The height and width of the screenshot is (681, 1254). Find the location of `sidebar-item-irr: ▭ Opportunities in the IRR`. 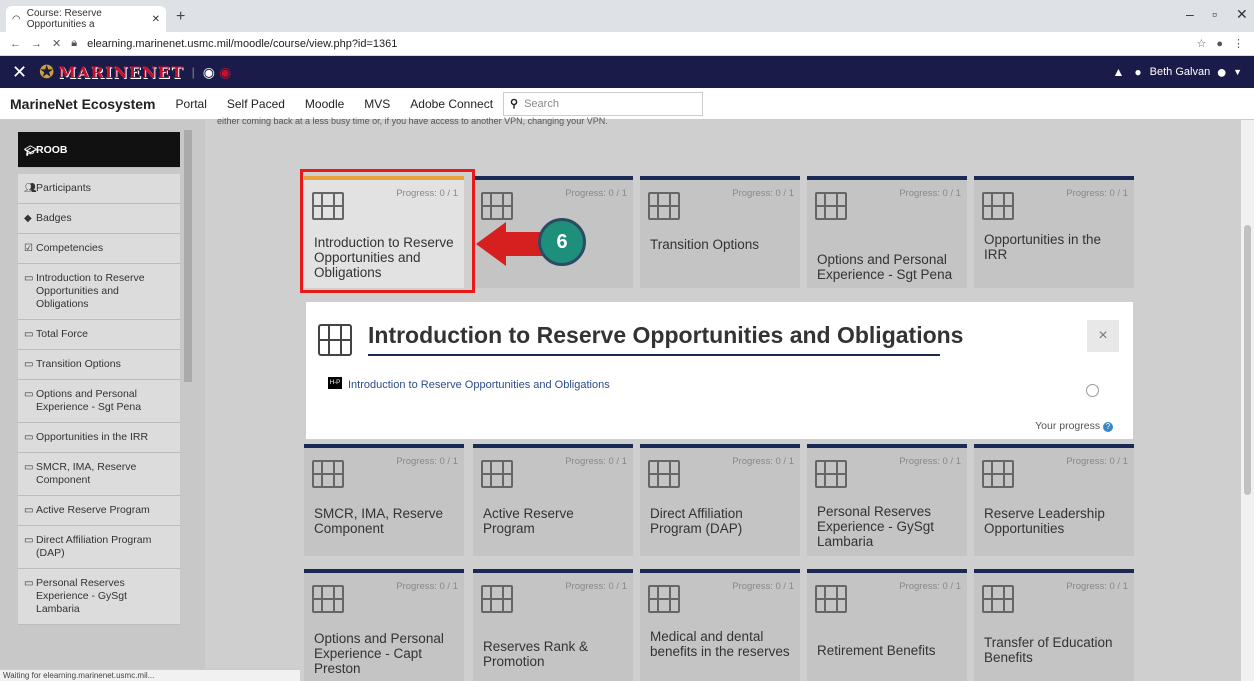

sidebar-item-irr: ▭ Opportunities in the IRR is located at coordinates (99, 438).